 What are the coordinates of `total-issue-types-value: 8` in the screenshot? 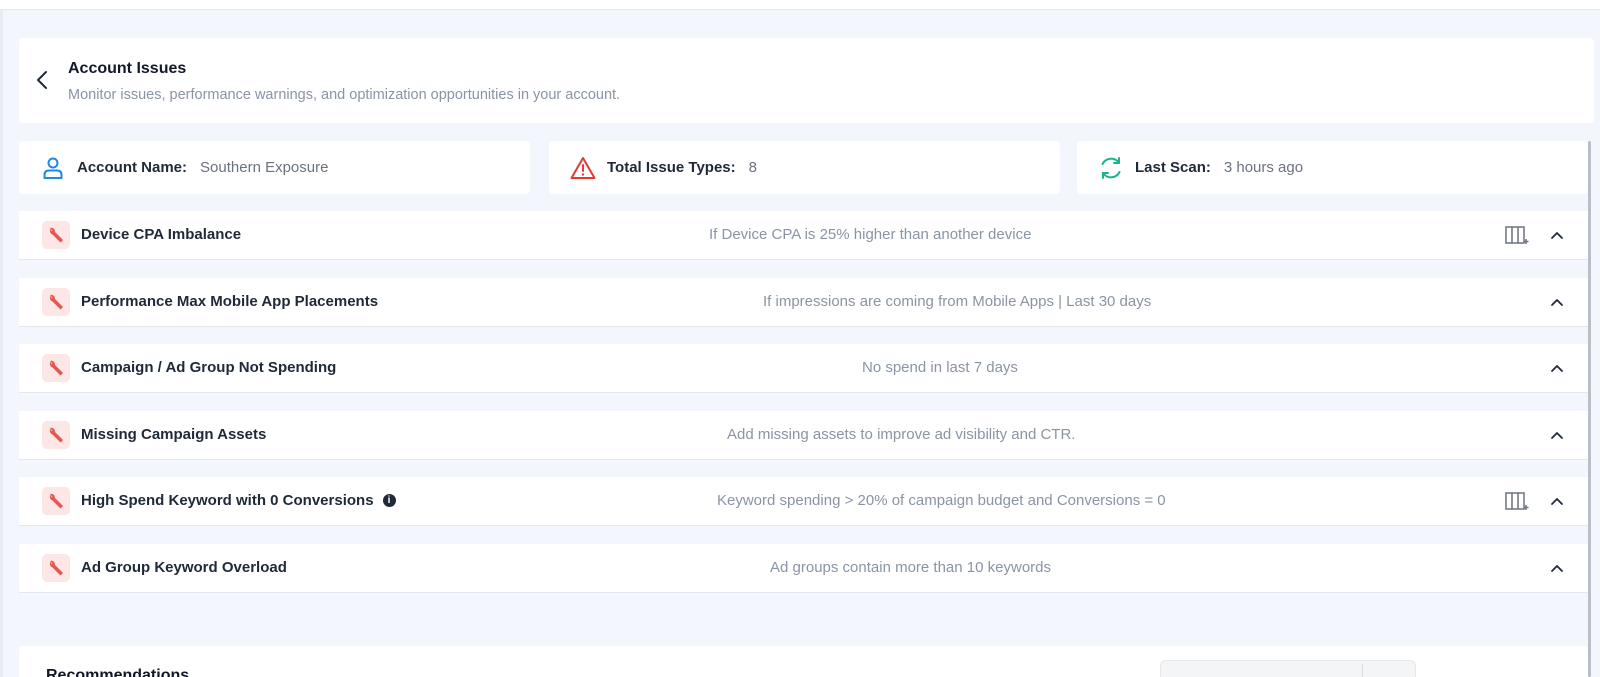 It's located at (752, 167).